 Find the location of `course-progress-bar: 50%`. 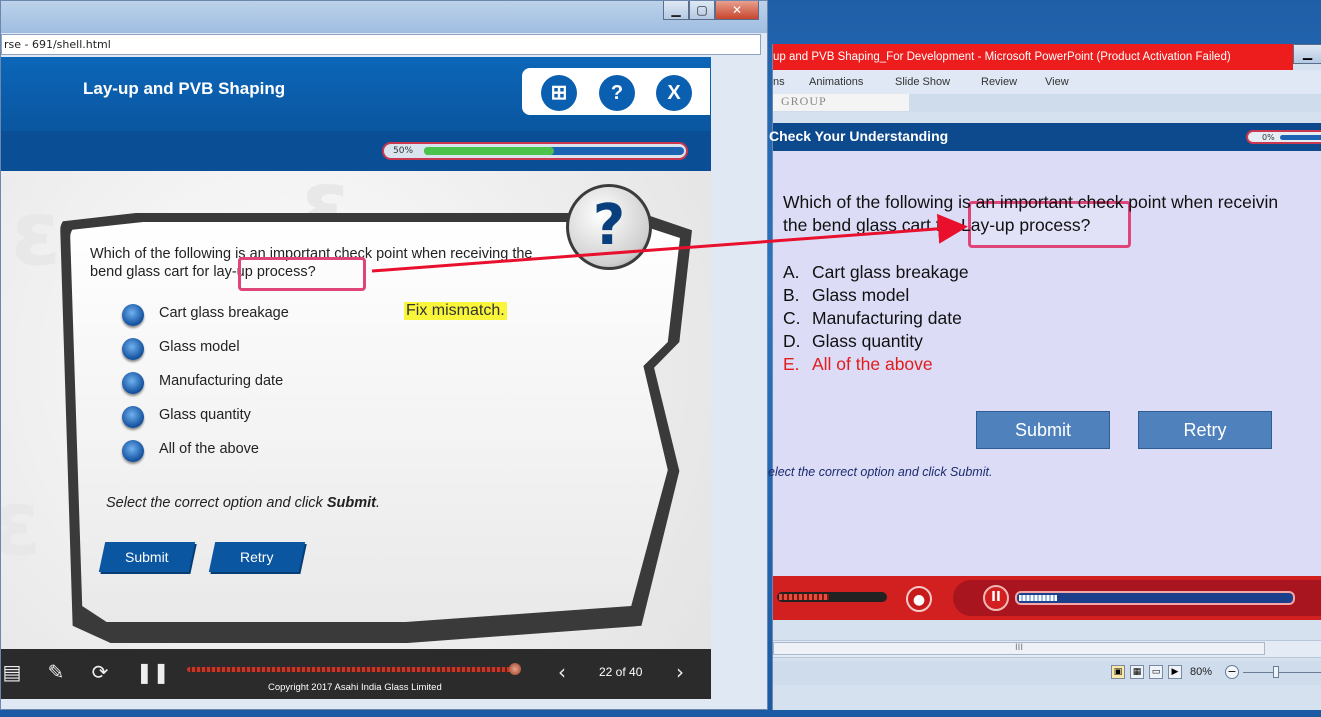

course-progress-bar: 50% is located at coordinates (535, 151).